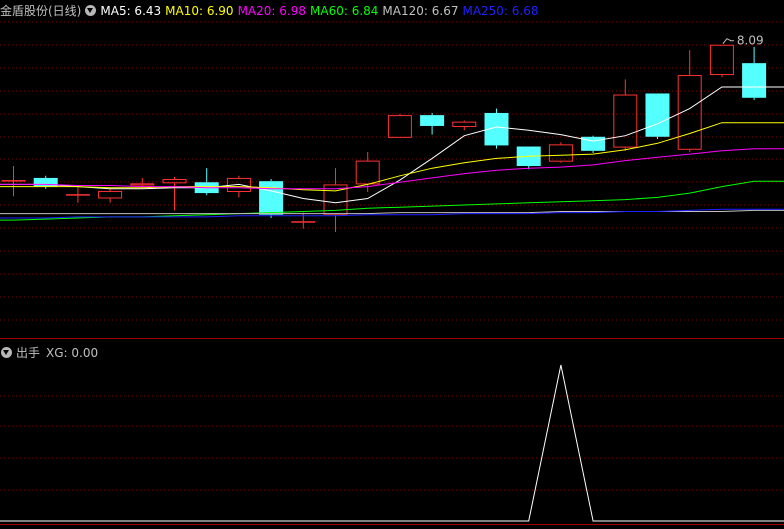 The image size is (784, 529). Describe the element at coordinates (750, 41) in the screenshot. I see `high-value-label: 8.09` at that location.